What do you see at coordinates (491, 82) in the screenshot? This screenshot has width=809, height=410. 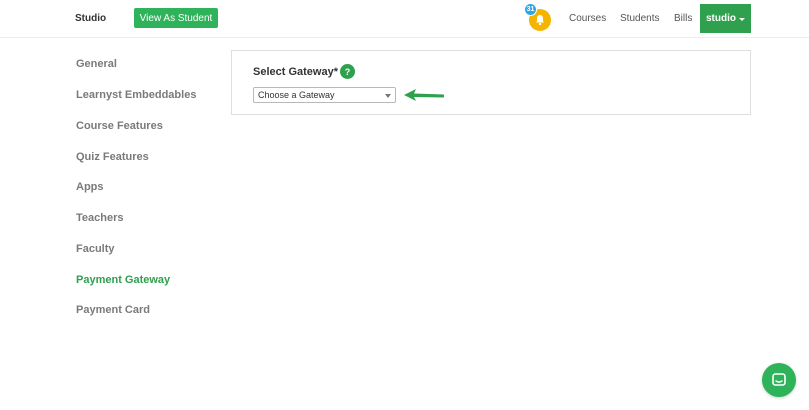 I see `payment-gateway-panel: Select Gateway* ? Choose a Gateway` at bounding box center [491, 82].